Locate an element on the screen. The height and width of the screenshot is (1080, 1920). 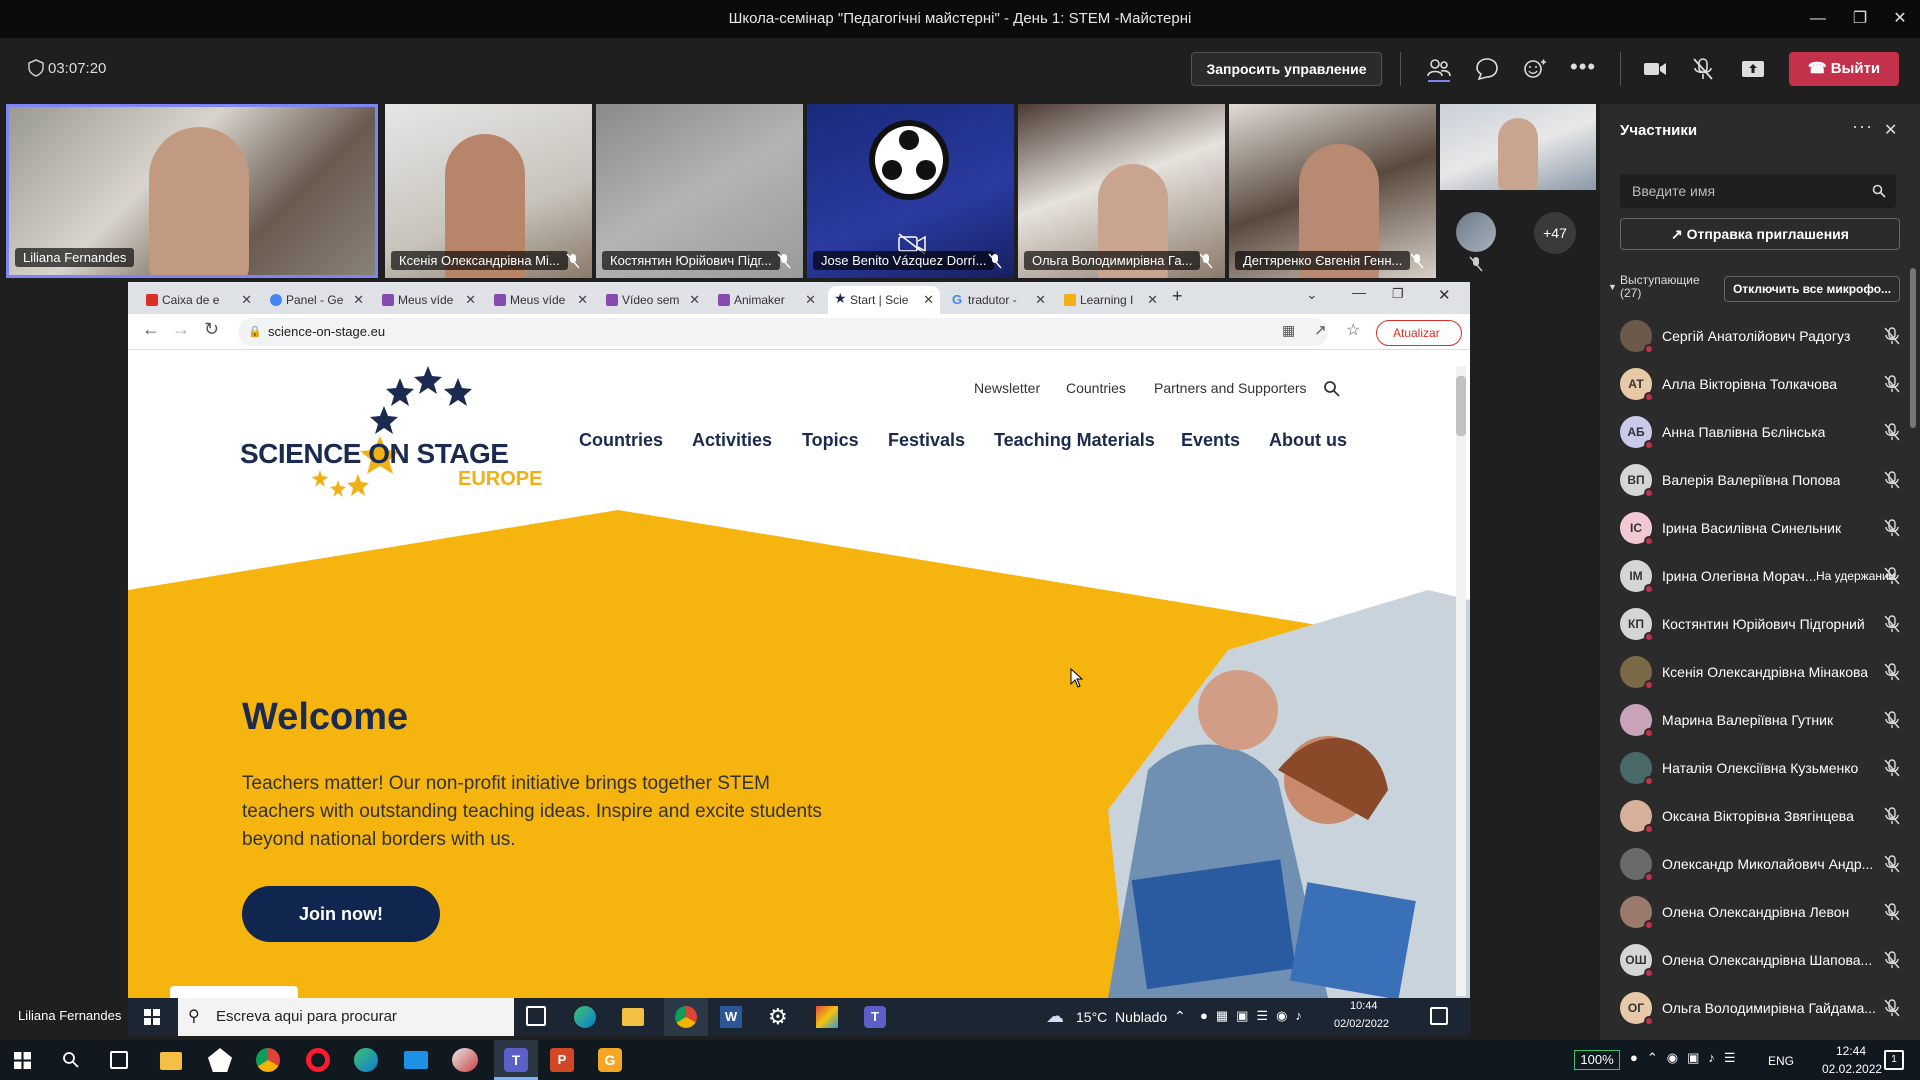
nav-events: Events is located at coordinates (1210, 440).